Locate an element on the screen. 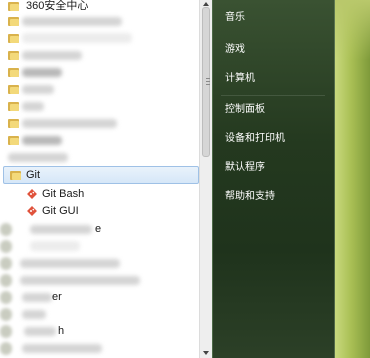  program-folder-git: Git is located at coordinates (101, 175).